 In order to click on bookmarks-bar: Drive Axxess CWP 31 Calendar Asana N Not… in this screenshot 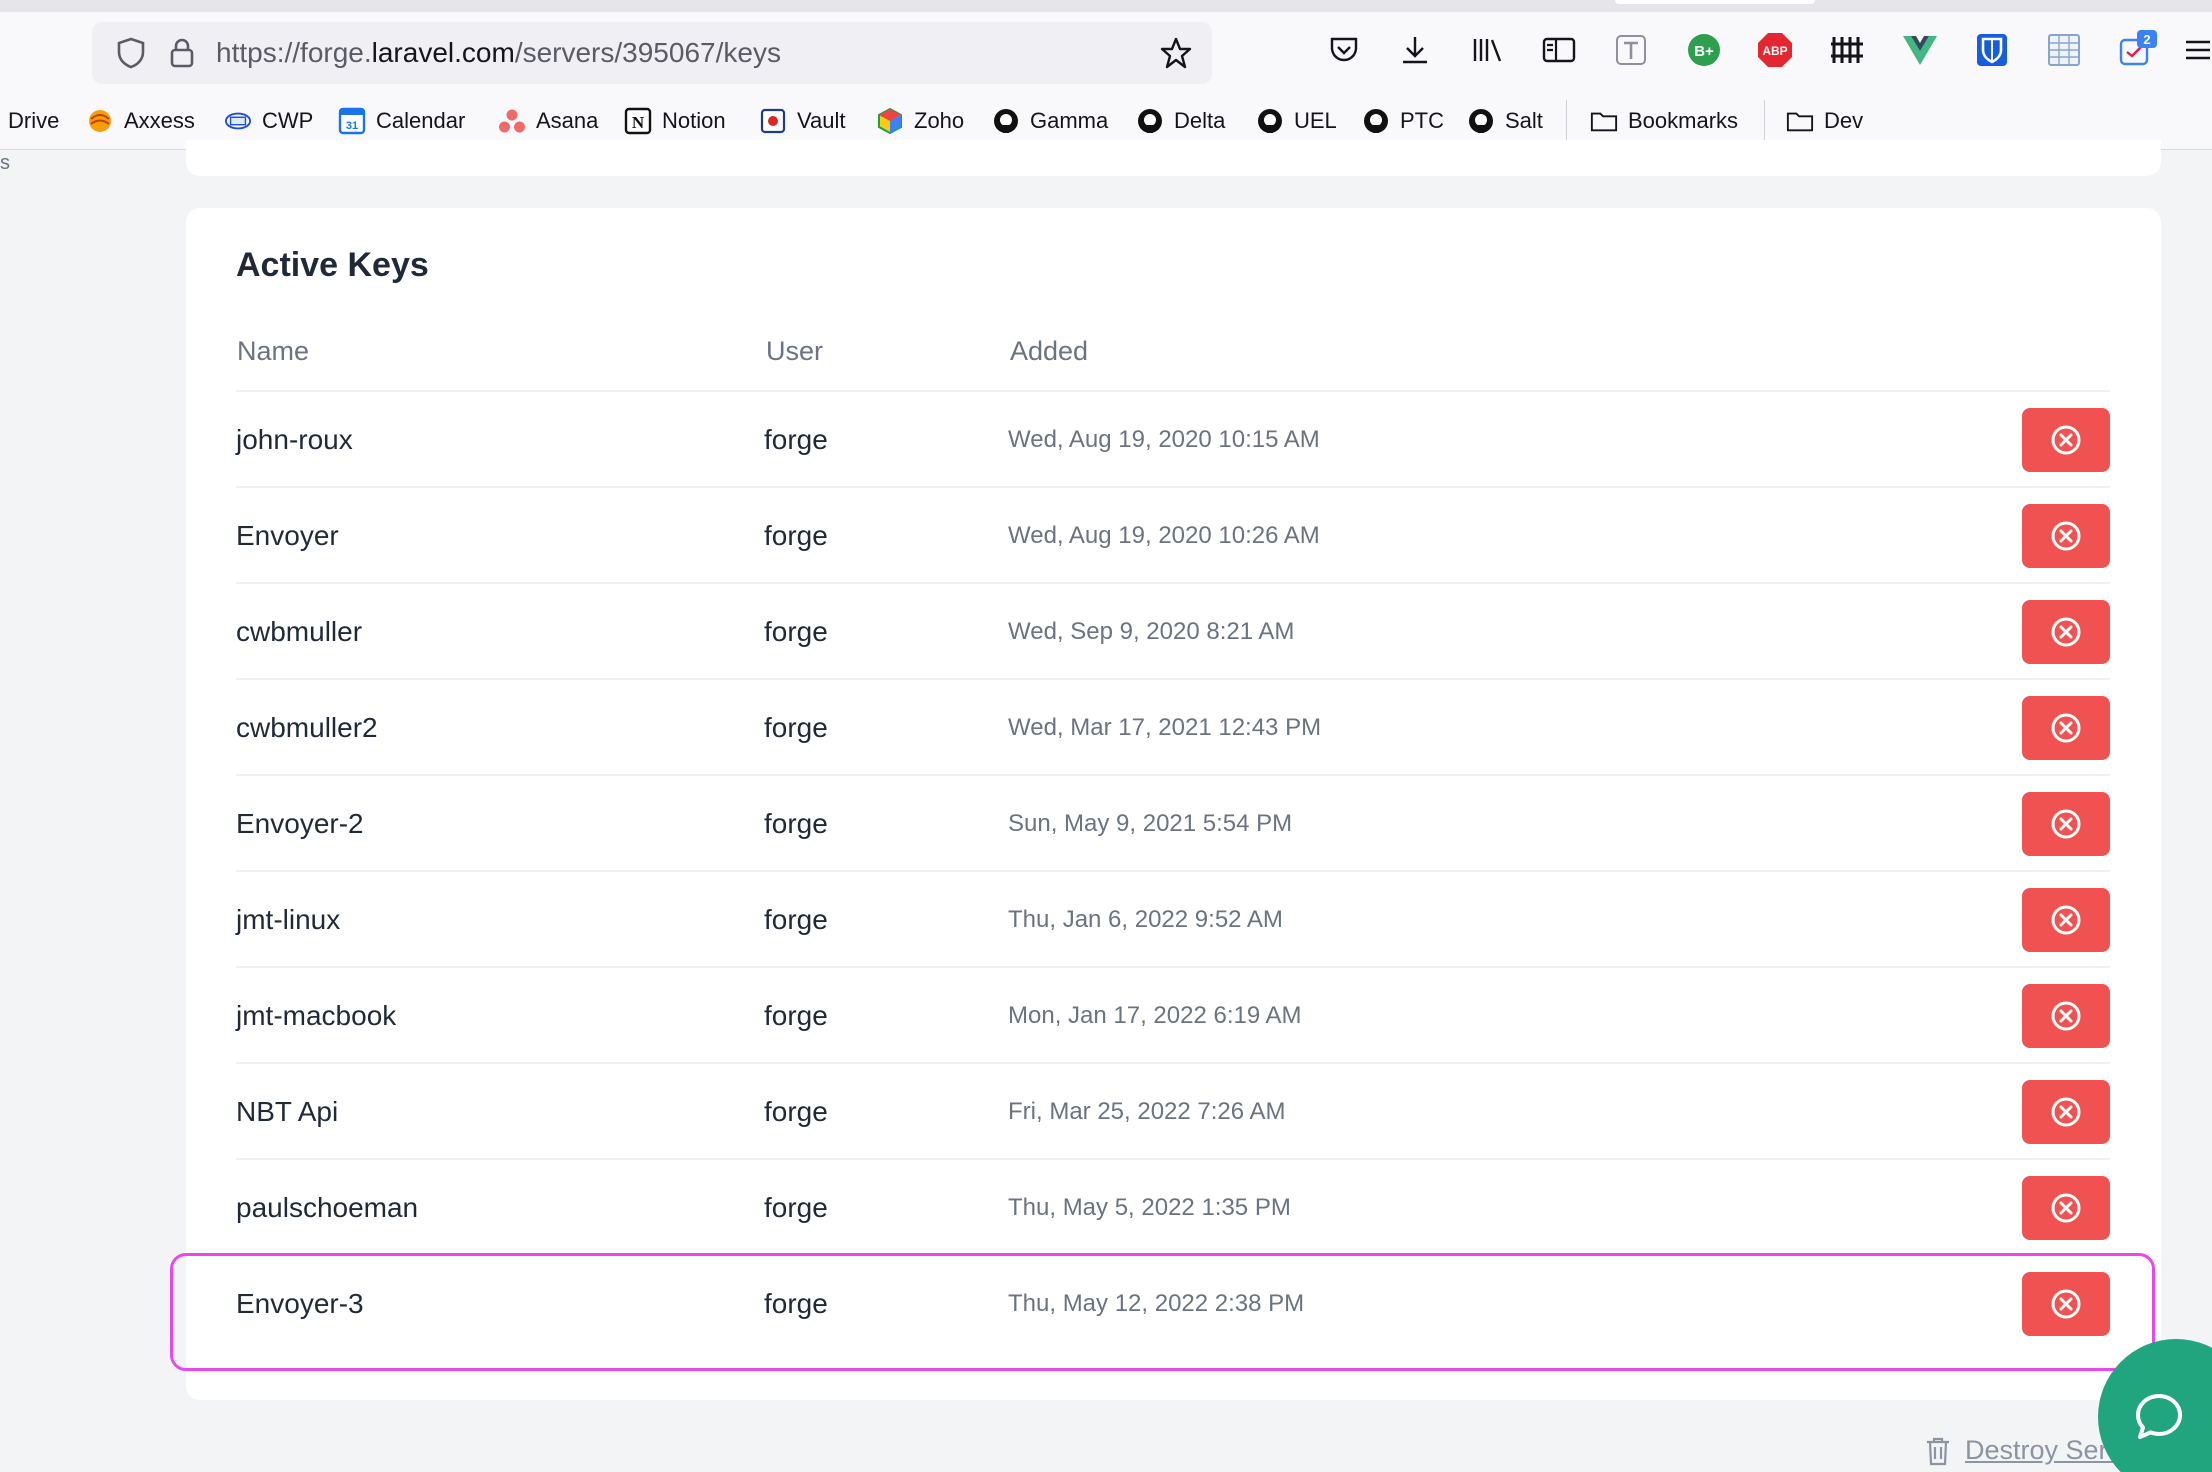, I will do `click(1106, 121)`.